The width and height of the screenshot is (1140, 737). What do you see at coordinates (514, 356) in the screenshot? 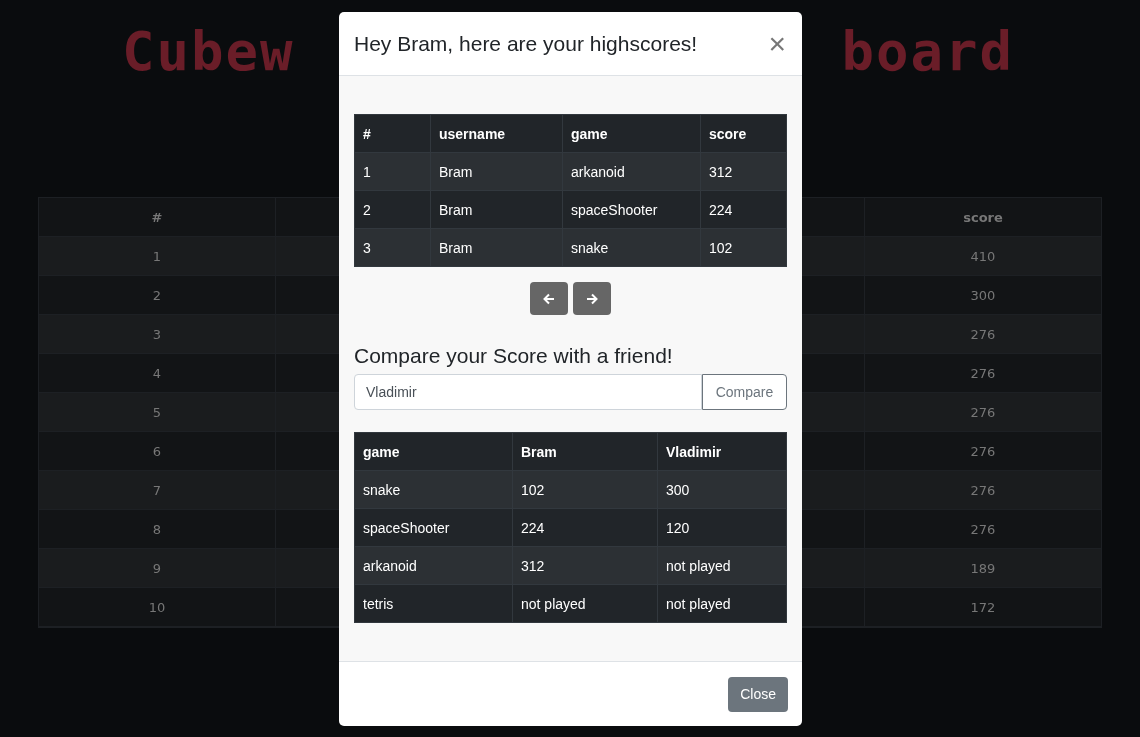
I see `section-heading: Compare your Score with a friend!` at bounding box center [514, 356].